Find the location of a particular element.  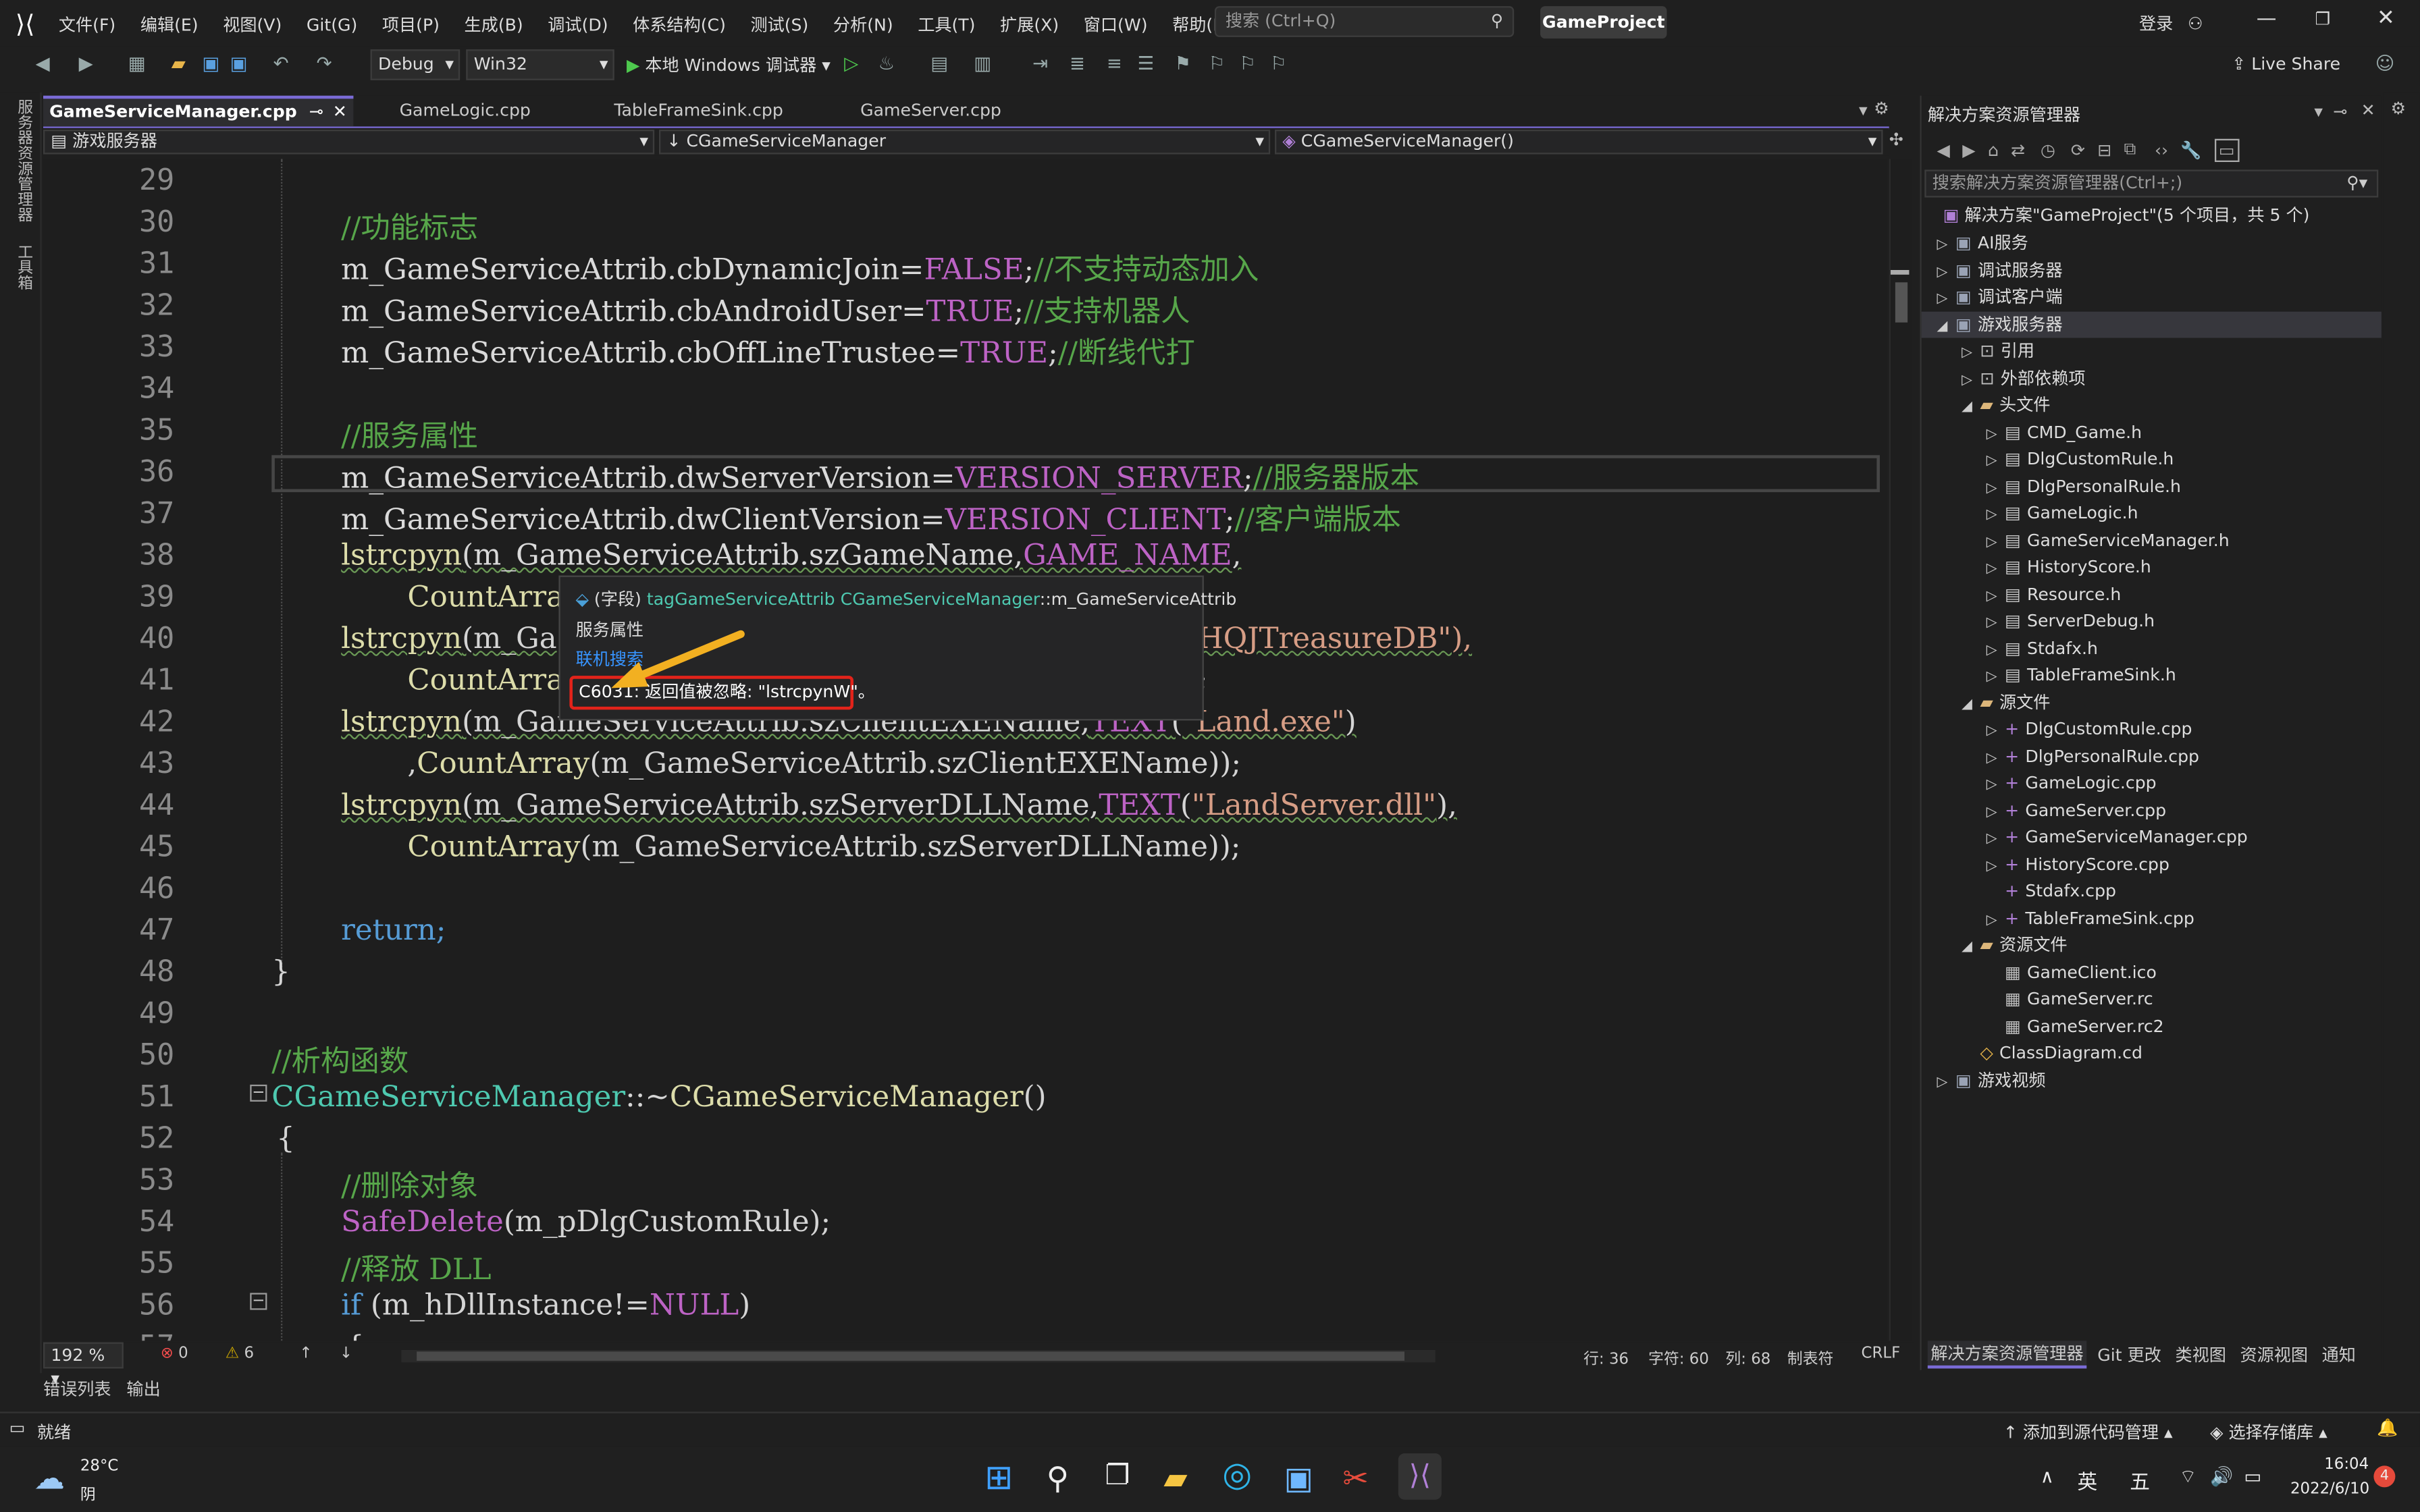

show-all-files-icon: ⧉ is located at coordinates (2130, 150).